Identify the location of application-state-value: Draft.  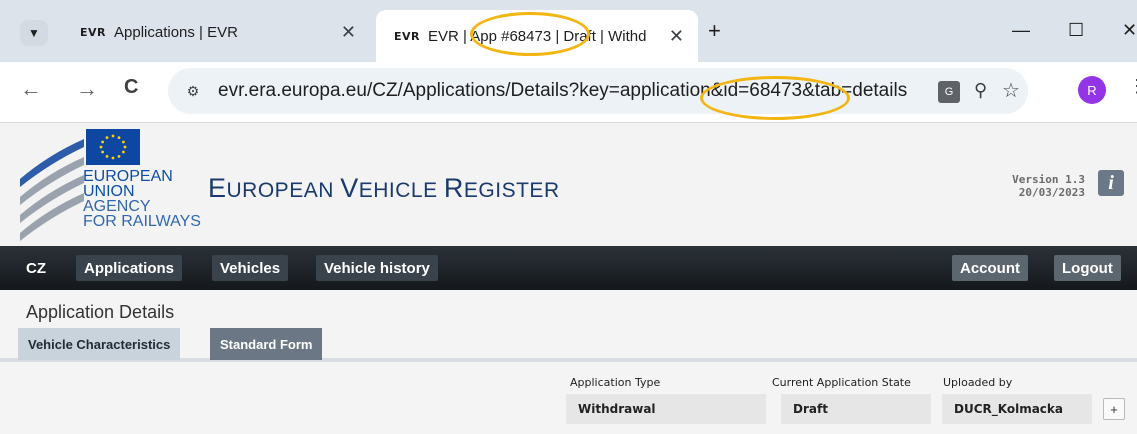
(856, 409).